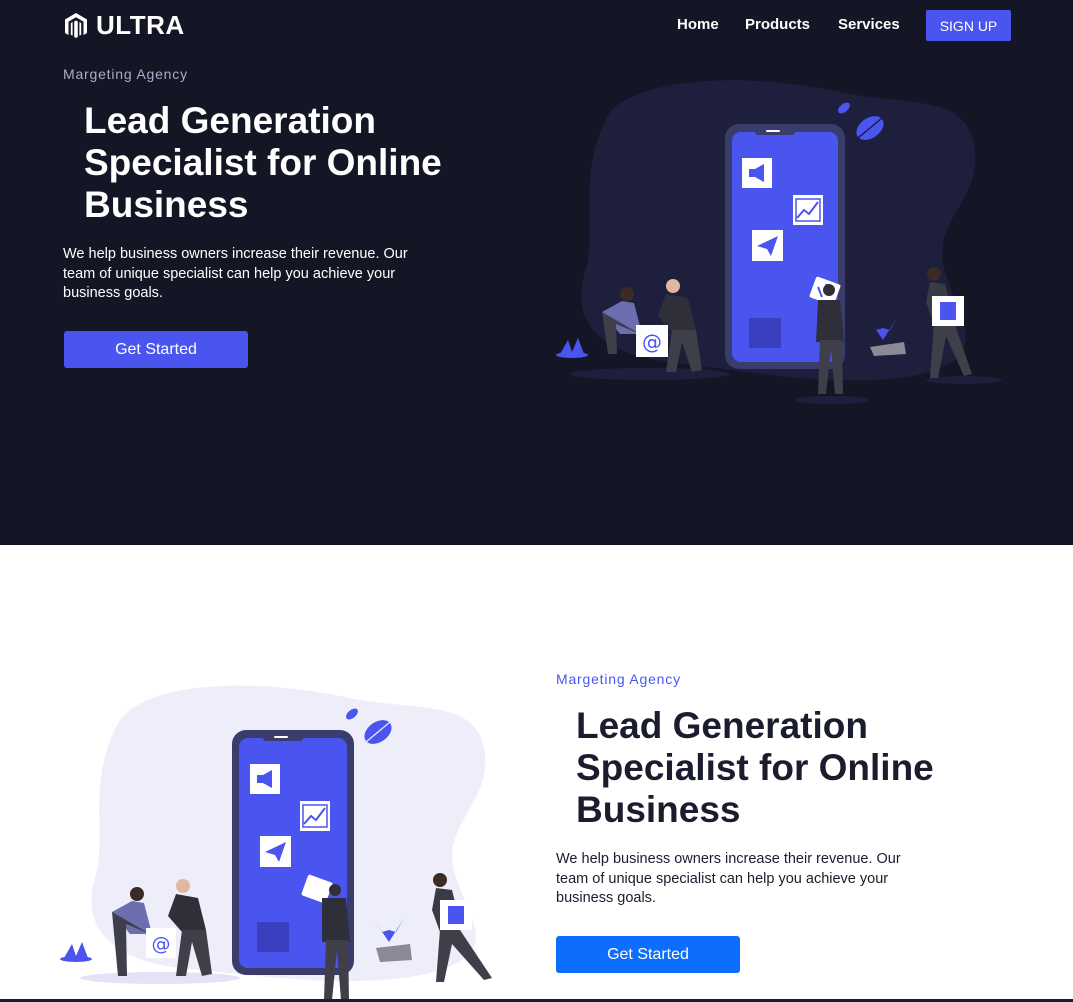  I want to click on magento-logo-icon, so click(76, 25).